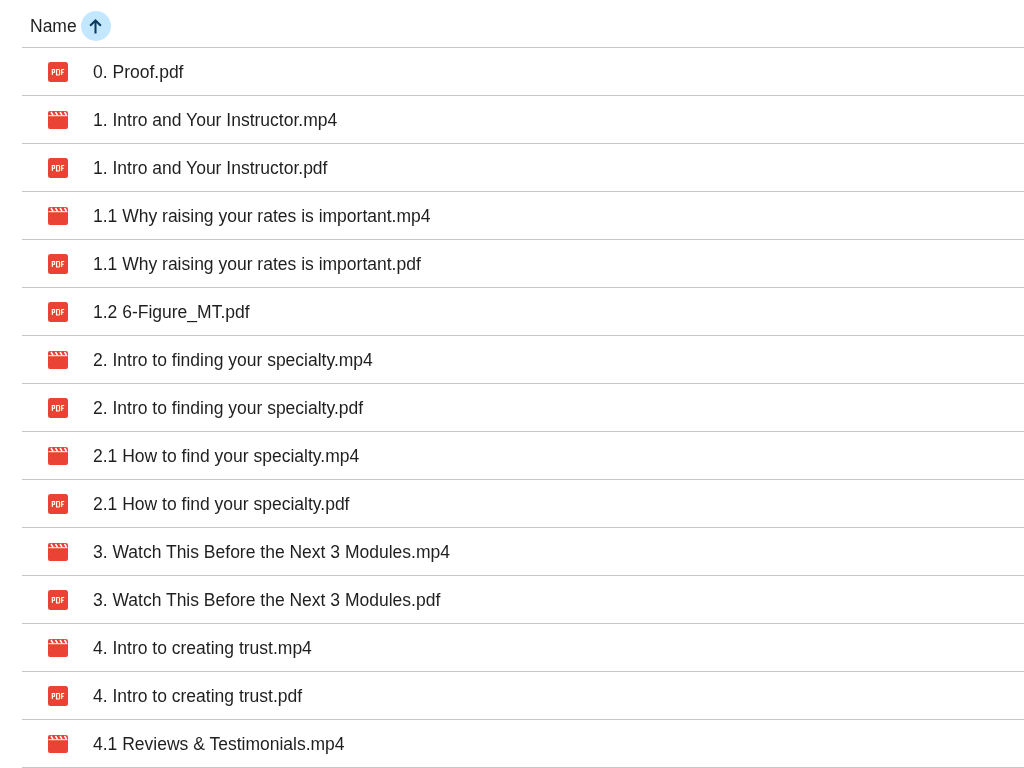 This screenshot has height=768, width=1024. What do you see at coordinates (215, 119) in the screenshot?
I see `file-name: 1. Intro and Your Instructor.mp4` at bounding box center [215, 119].